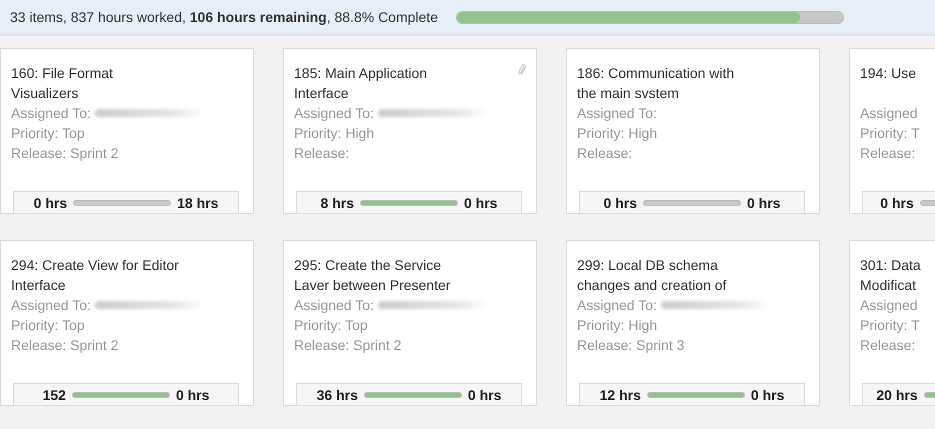 This screenshot has width=935, height=429. Describe the element at coordinates (127, 275) in the screenshot. I see `task-title: 294: Create View for Editor Interface` at that location.